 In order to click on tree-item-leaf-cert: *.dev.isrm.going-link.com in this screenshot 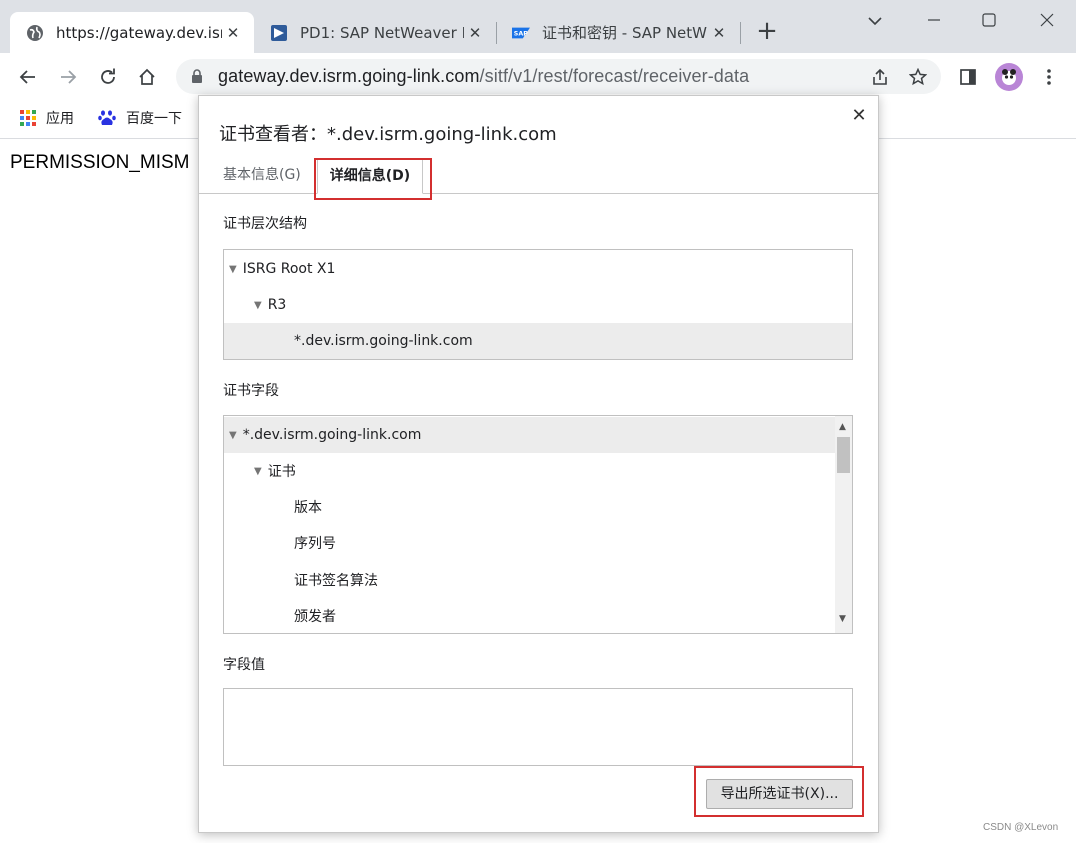, I will do `click(538, 341)`.